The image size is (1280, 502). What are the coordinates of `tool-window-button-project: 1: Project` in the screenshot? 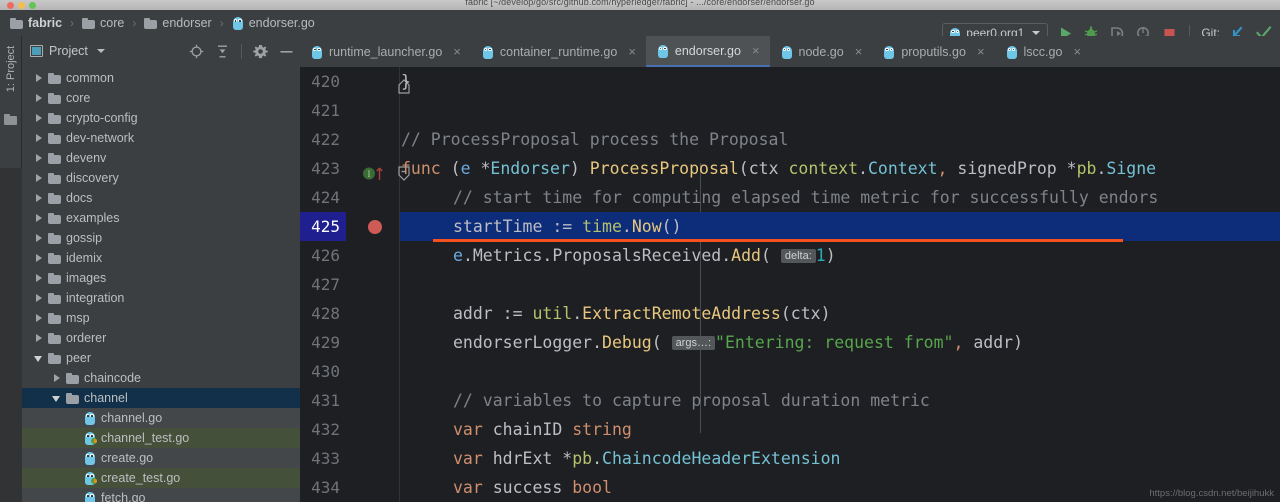 It's located at (11, 69).